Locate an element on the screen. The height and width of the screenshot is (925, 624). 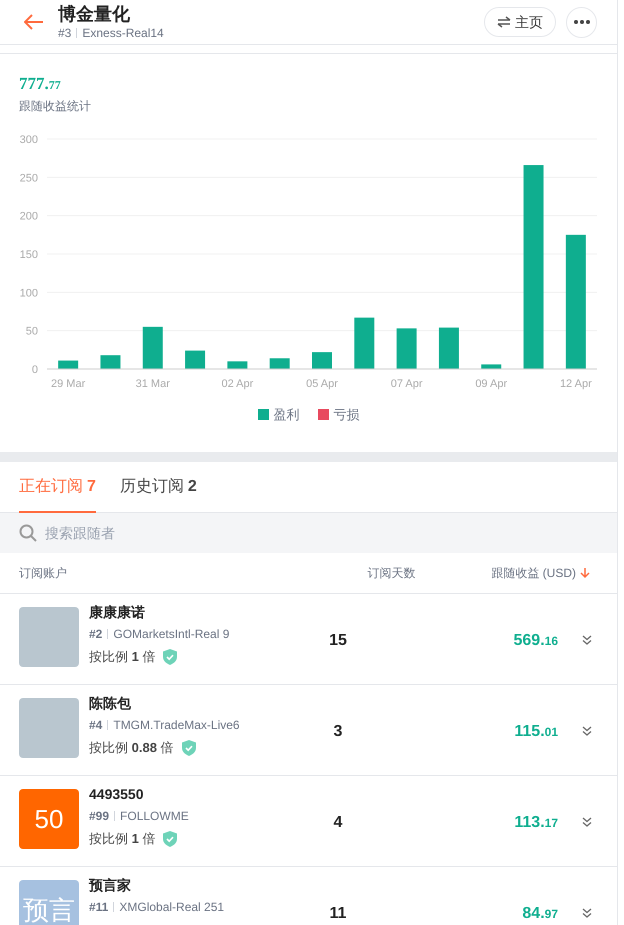
more-button is located at coordinates (581, 22).